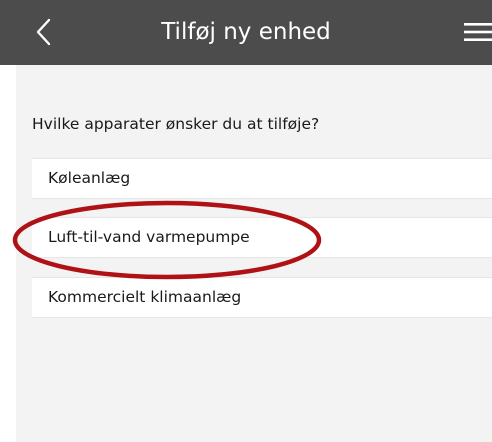 This screenshot has width=492, height=442. I want to click on hamburger-menu-icon, so click(478, 32).